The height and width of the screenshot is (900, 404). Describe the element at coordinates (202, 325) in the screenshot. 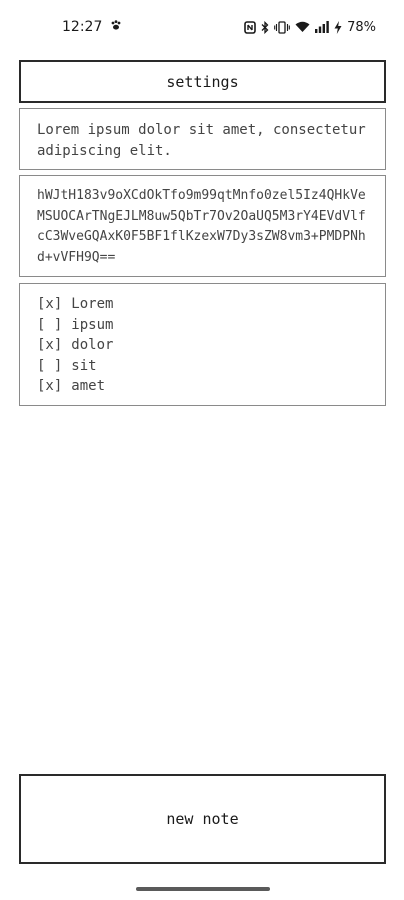

I see `checklist-item: [ ] ipsum` at that location.